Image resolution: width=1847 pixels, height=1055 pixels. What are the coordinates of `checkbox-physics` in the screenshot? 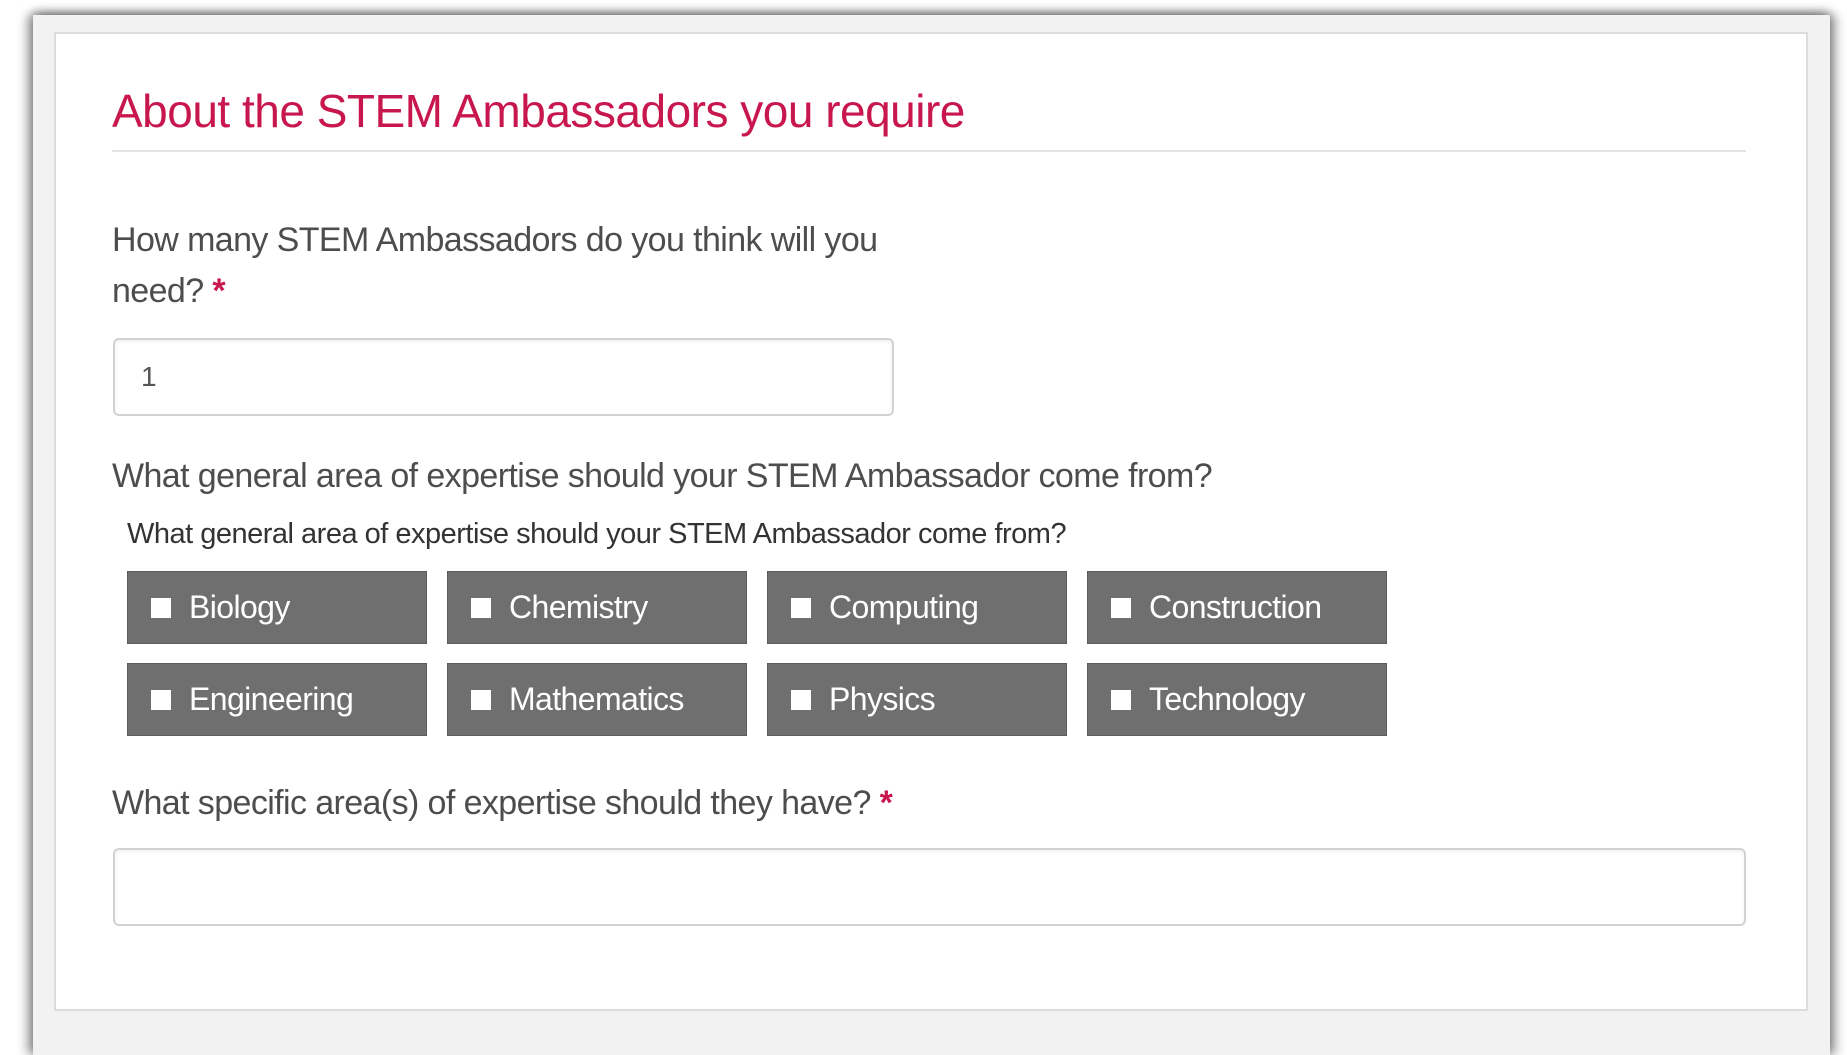 It's located at (801, 699).